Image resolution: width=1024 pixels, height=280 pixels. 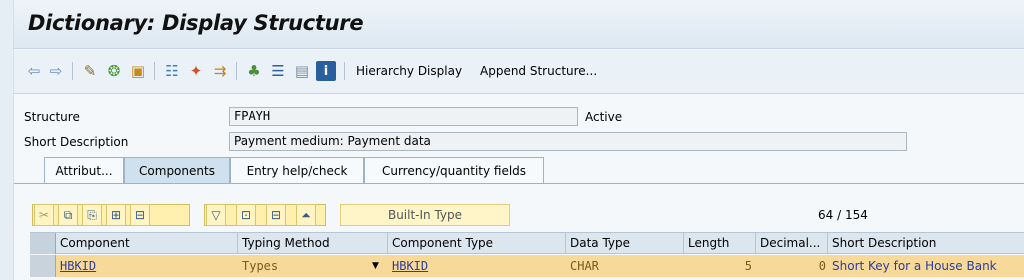 What do you see at coordinates (254, 71) in the screenshot?
I see `hierarchy-icon: ♣` at bounding box center [254, 71].